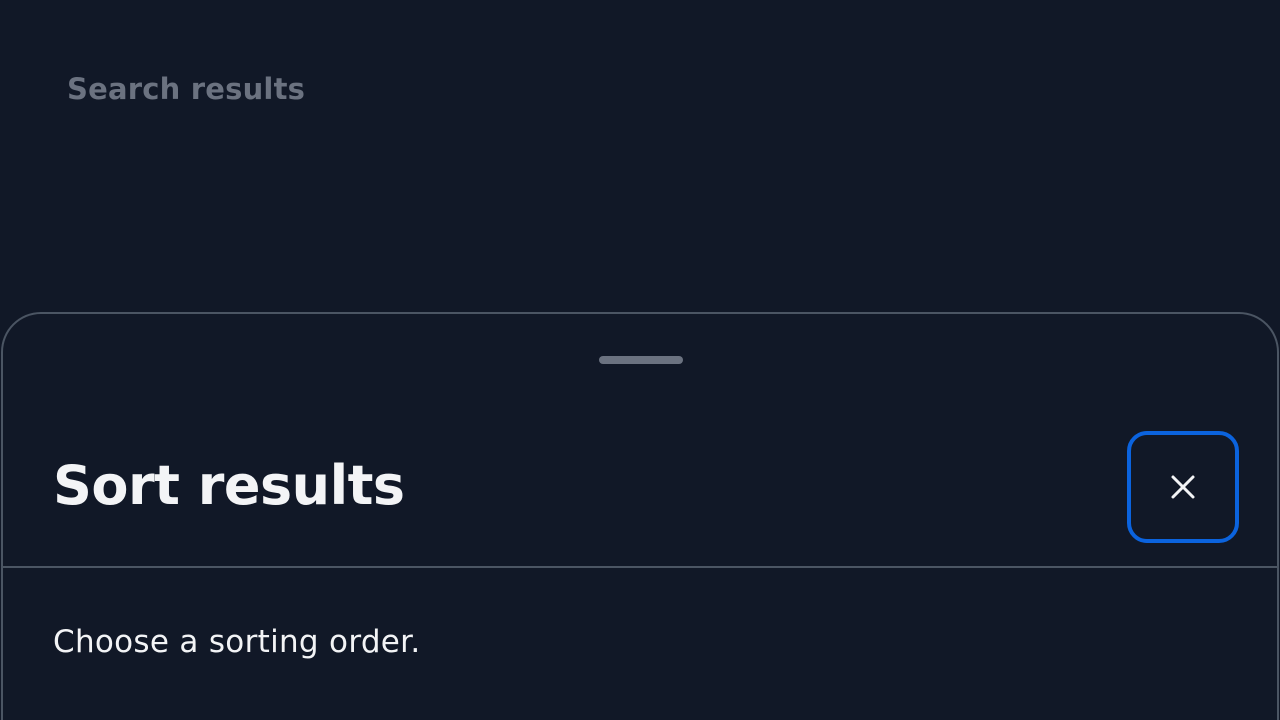 This screenshot has height=720, width=1280. Describe the element at coordinates (186, 89) in the screenshot. I see `page-heading: Search results` at that location.